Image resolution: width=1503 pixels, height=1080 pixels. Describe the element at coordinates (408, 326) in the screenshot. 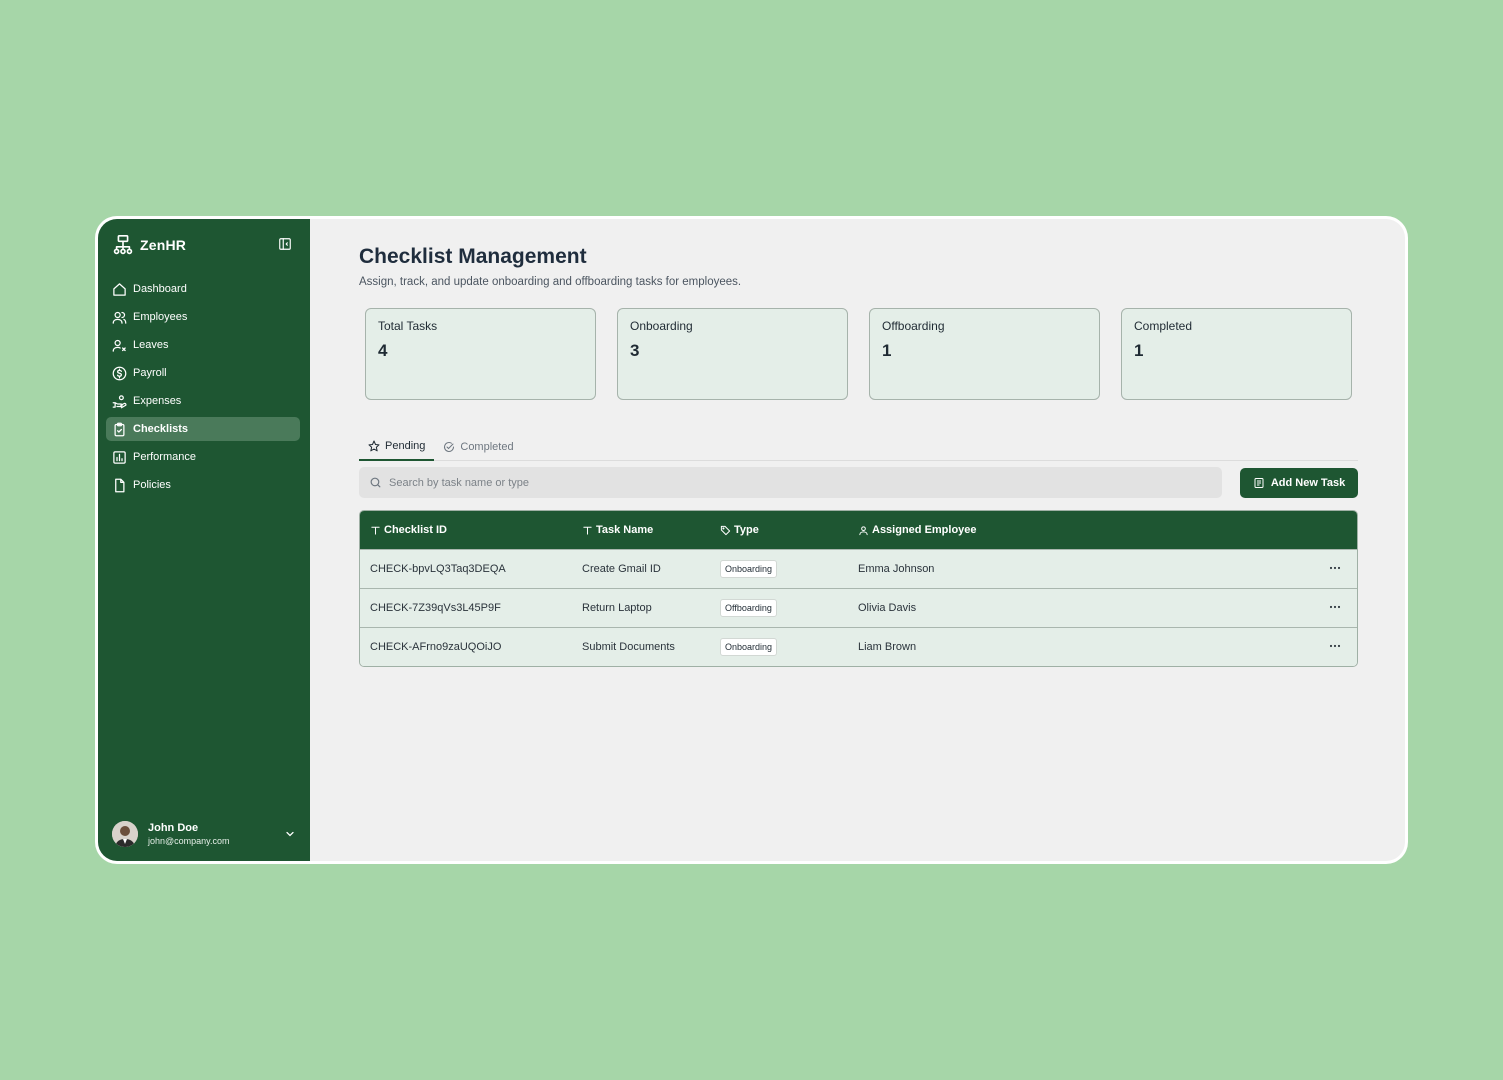

I see `stat-label: Total Tasks` at that location.